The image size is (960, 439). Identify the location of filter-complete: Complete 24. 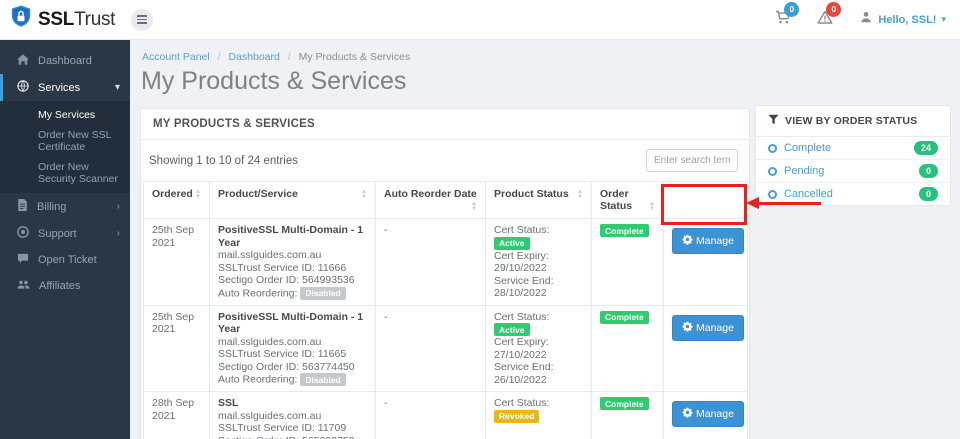
(853, 148).